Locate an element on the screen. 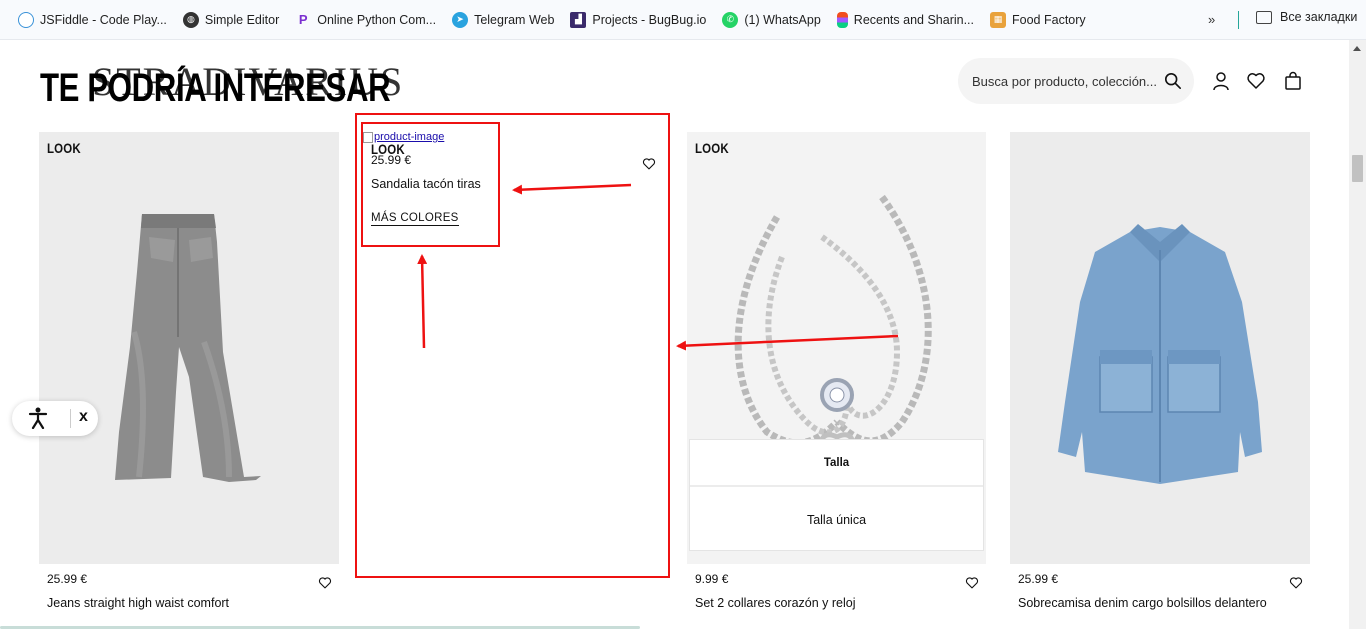 This screenshot has height=629, width=1366. food-factory-icon: ▦ is located at coordinates (998, 19).